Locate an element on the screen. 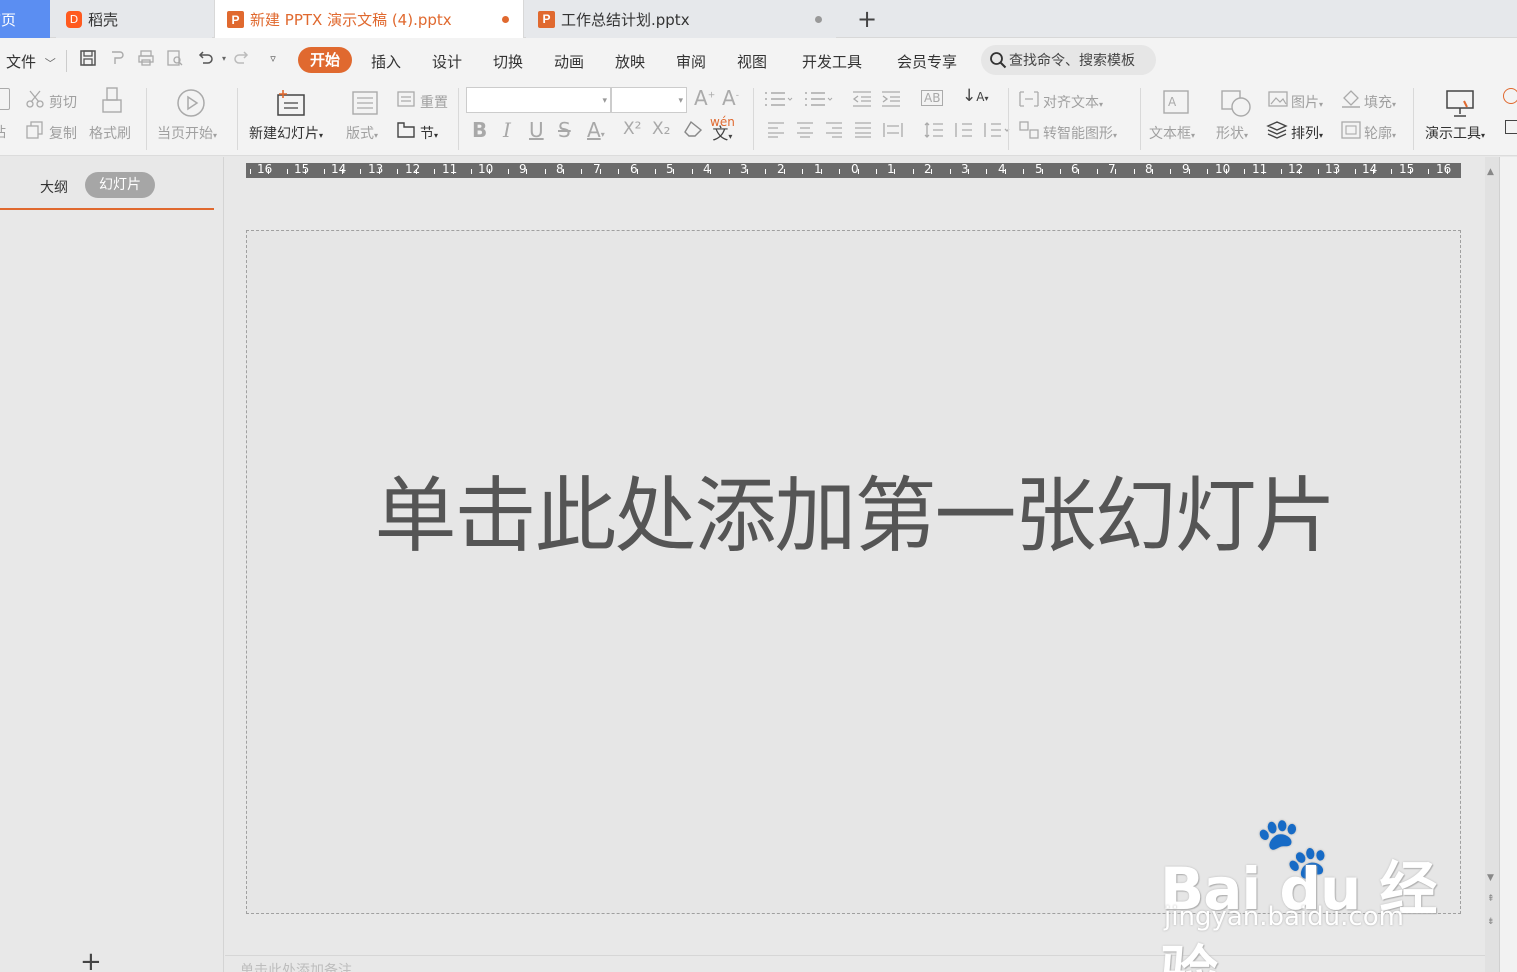 The width and height of the screenshot is (1517, 972). font-color-icon: A▾ is located at coordinates (596, 130).